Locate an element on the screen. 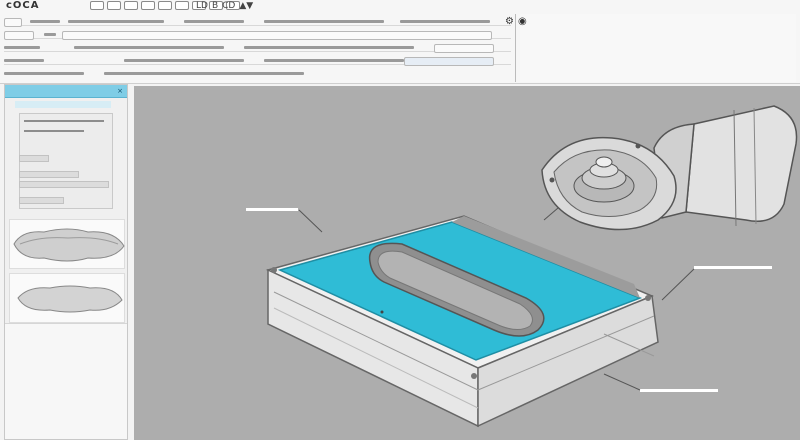 Image resolution: width=800 pixels, height=440 pixels. toolbar-mini-2: B is located at coordinates (215, 6).